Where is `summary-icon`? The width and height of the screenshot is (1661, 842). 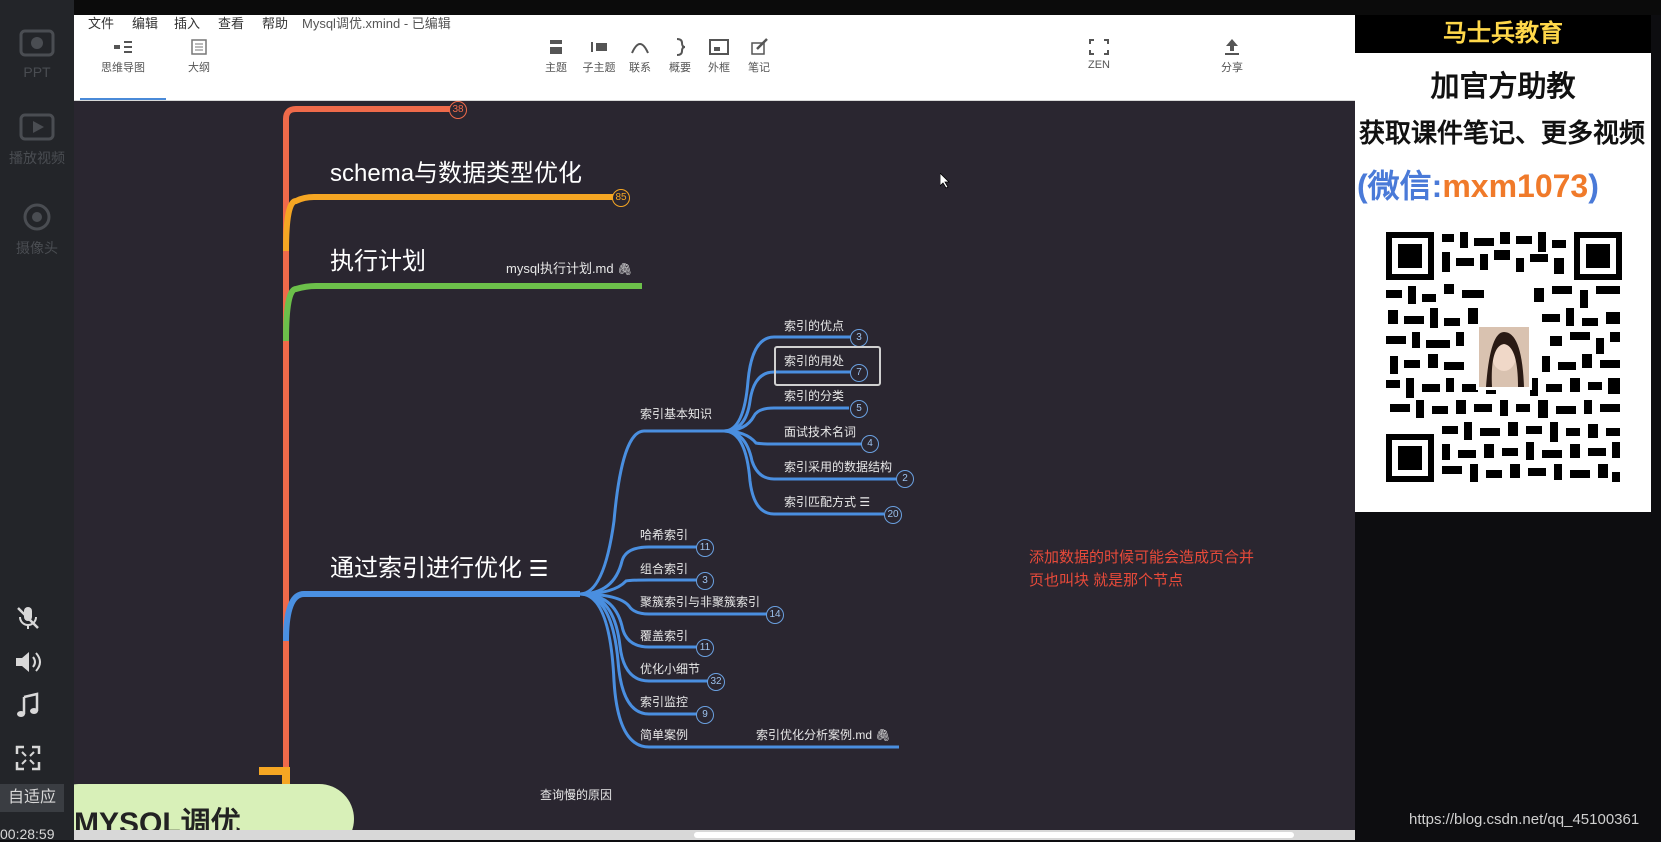 summary-icon is located at coordinates (681, 47).